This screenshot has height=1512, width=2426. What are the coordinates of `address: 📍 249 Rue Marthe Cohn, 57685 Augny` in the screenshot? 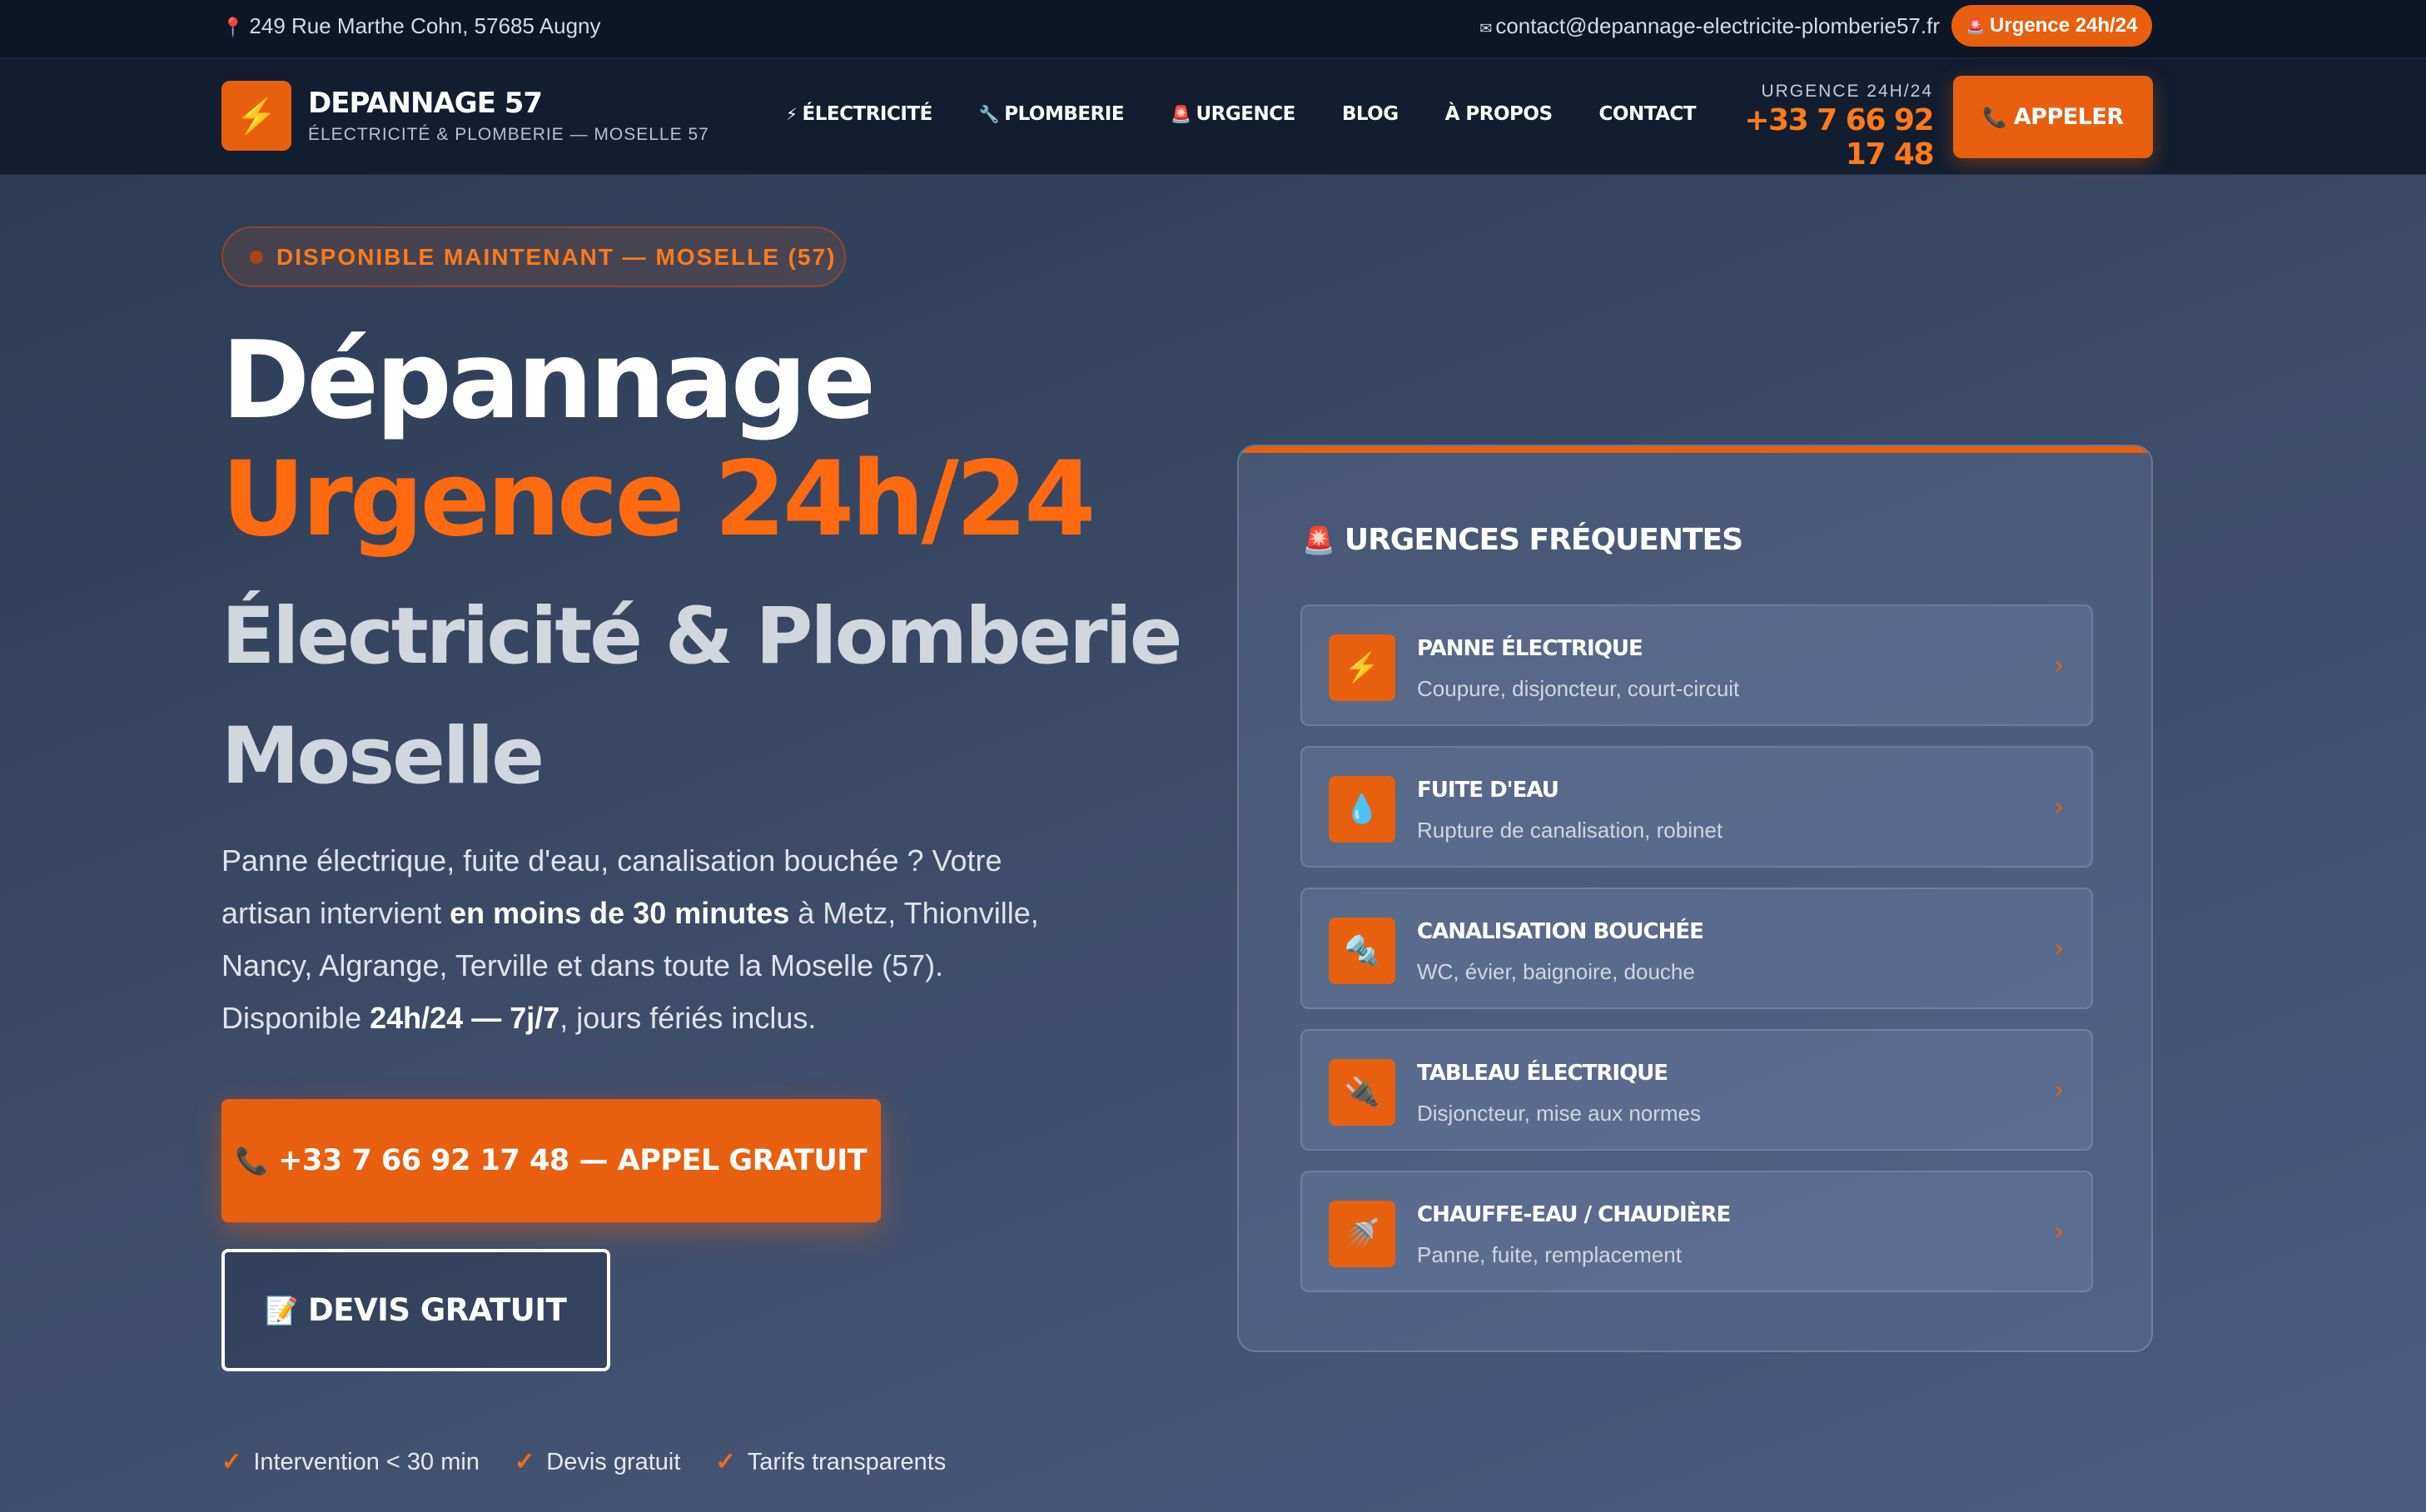 It's located at (411, 26).